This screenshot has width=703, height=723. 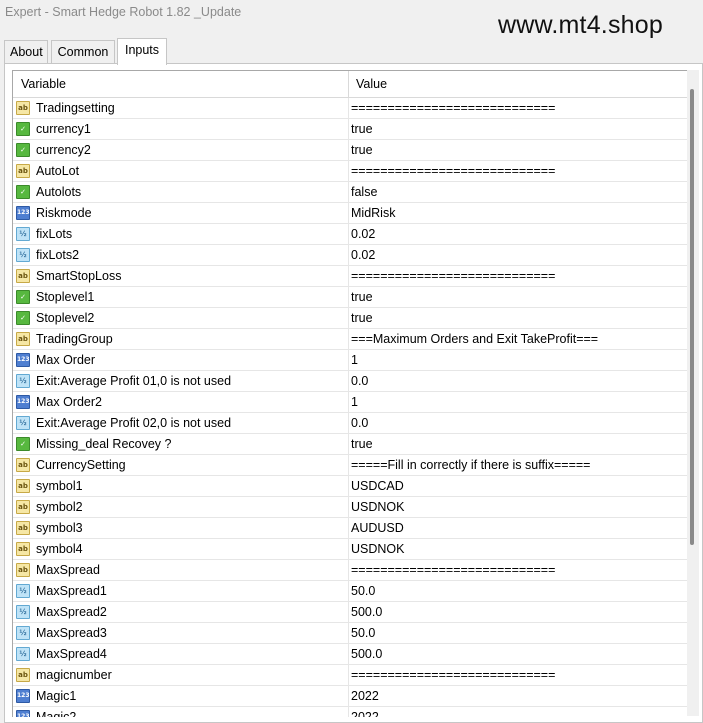 I want to click on integer-type-icon: 123, so click(x=23, y=696).